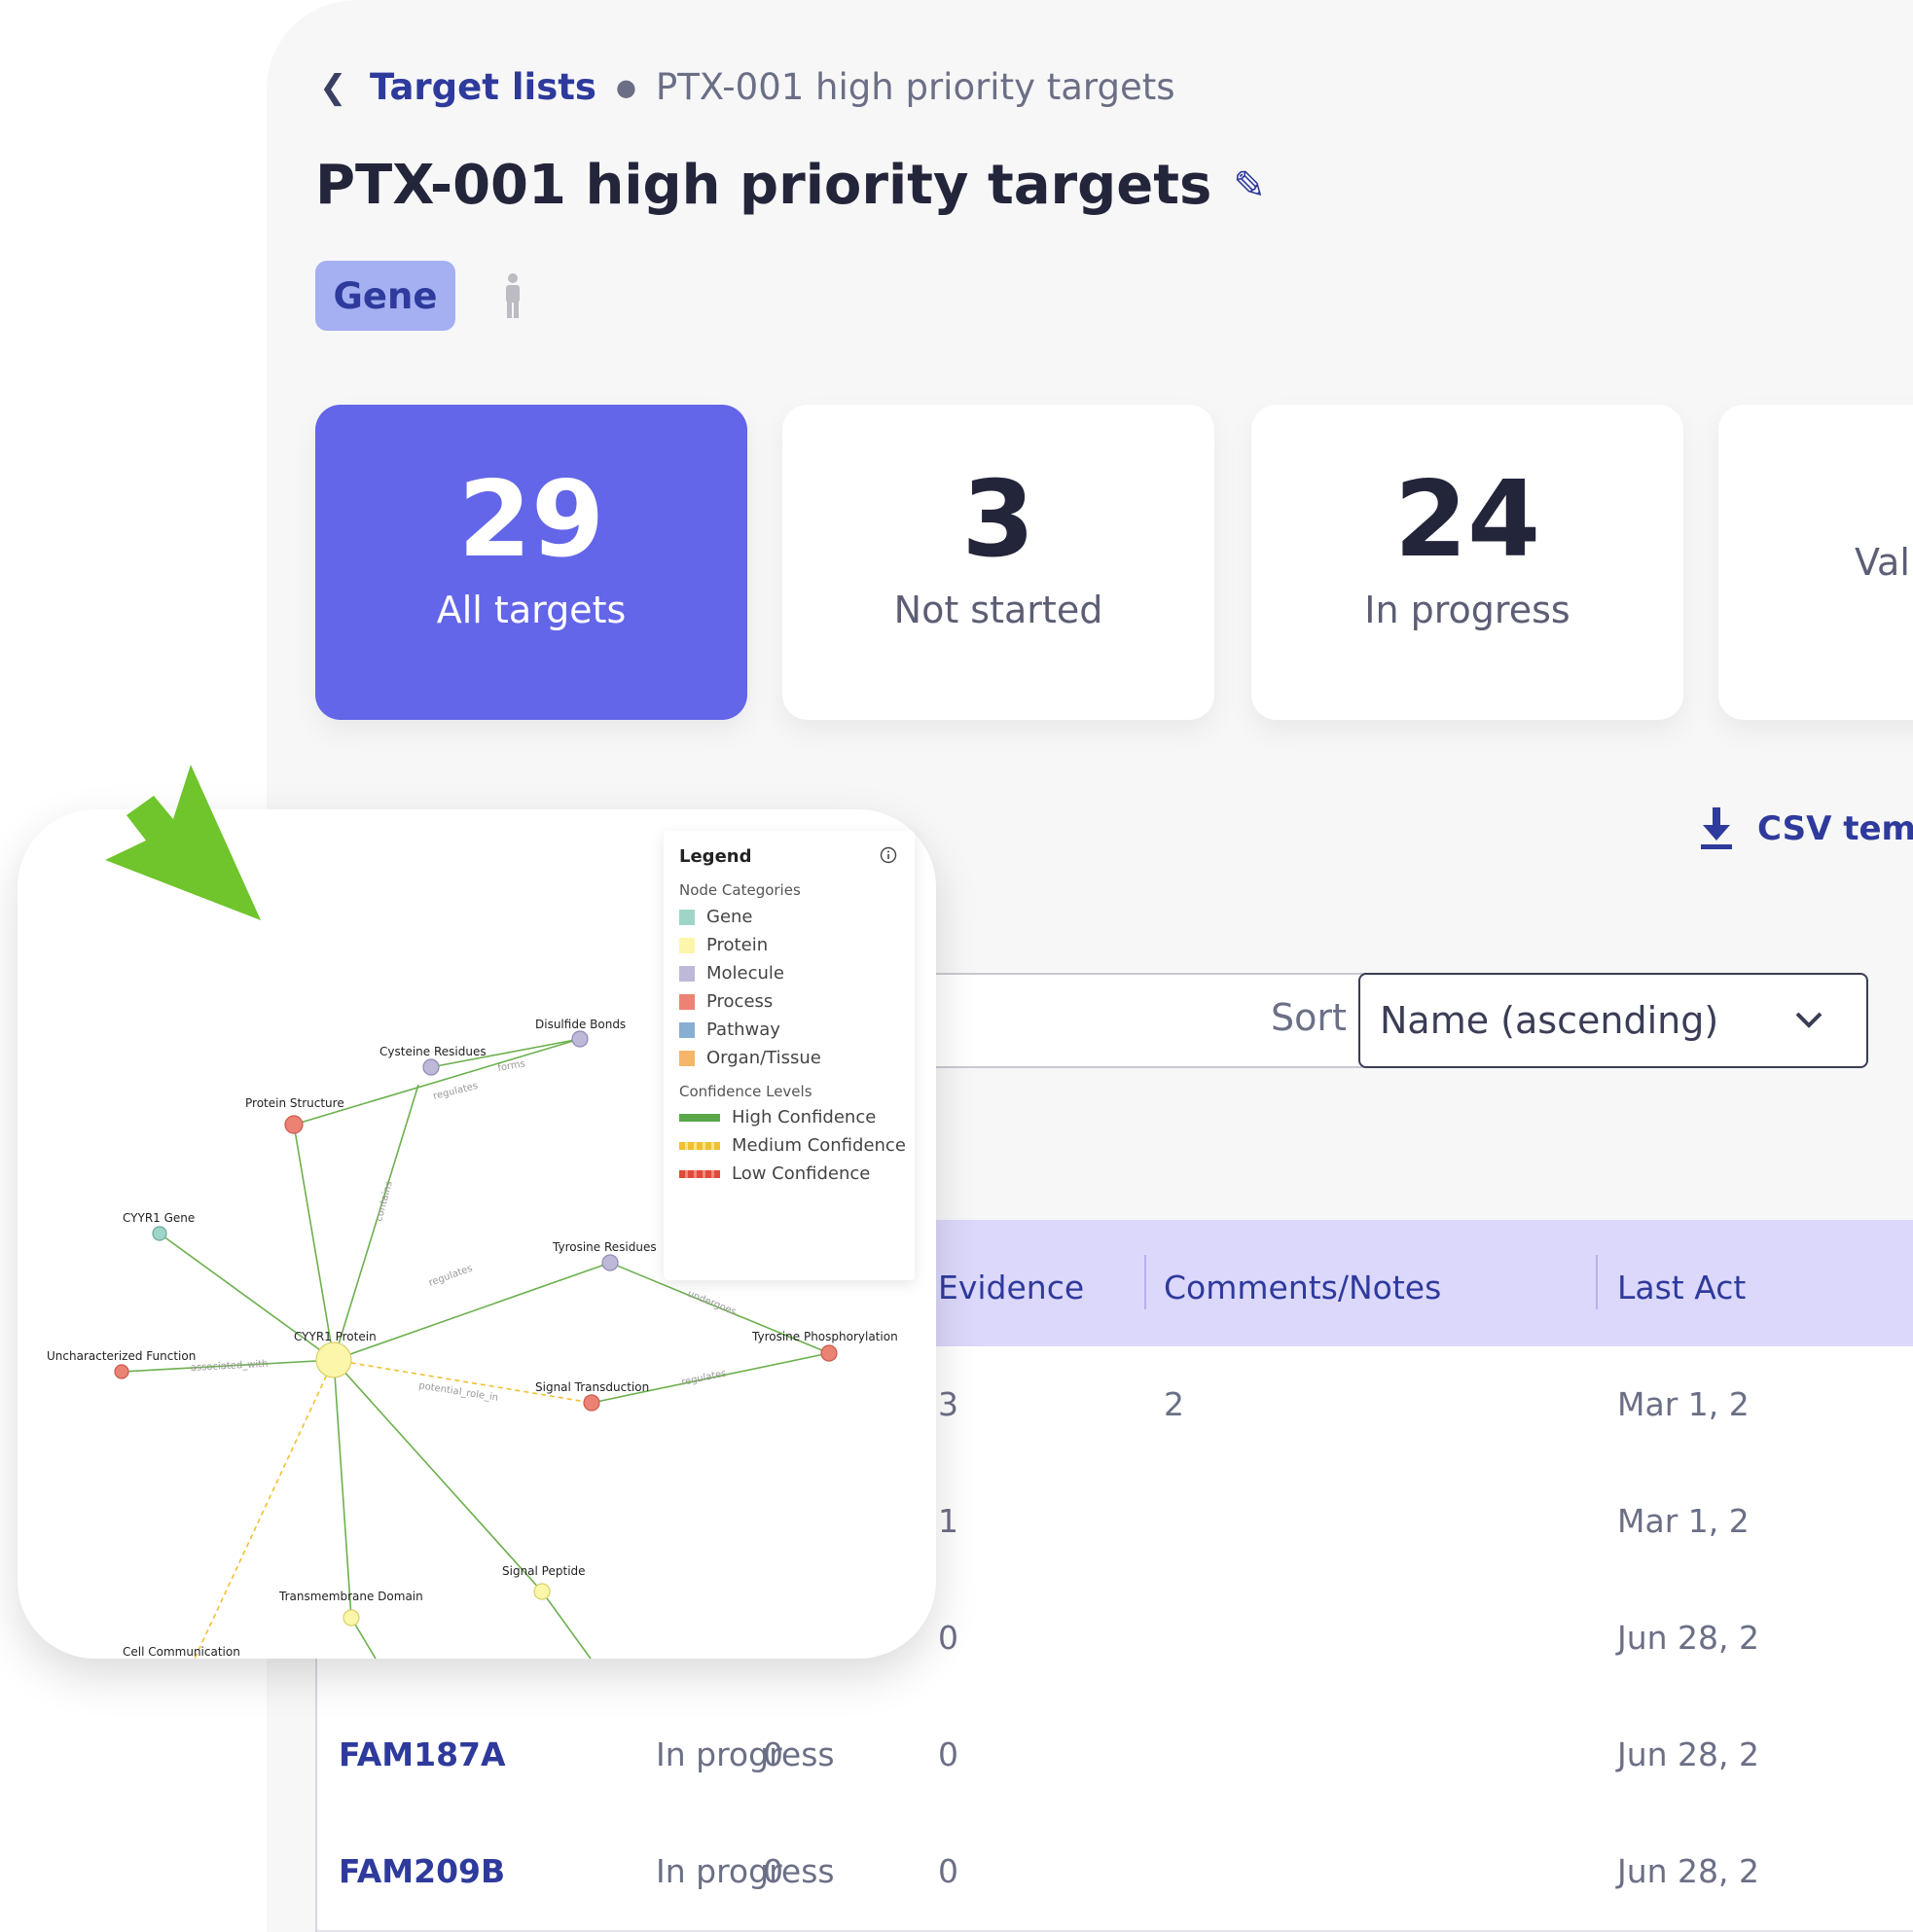 The height and width of the screenshot is (1932, 1913). What do you see at coordinates (385, 296) in the screenshot?
I see `gene-tag: Gene` at bounding box center [385, 296].